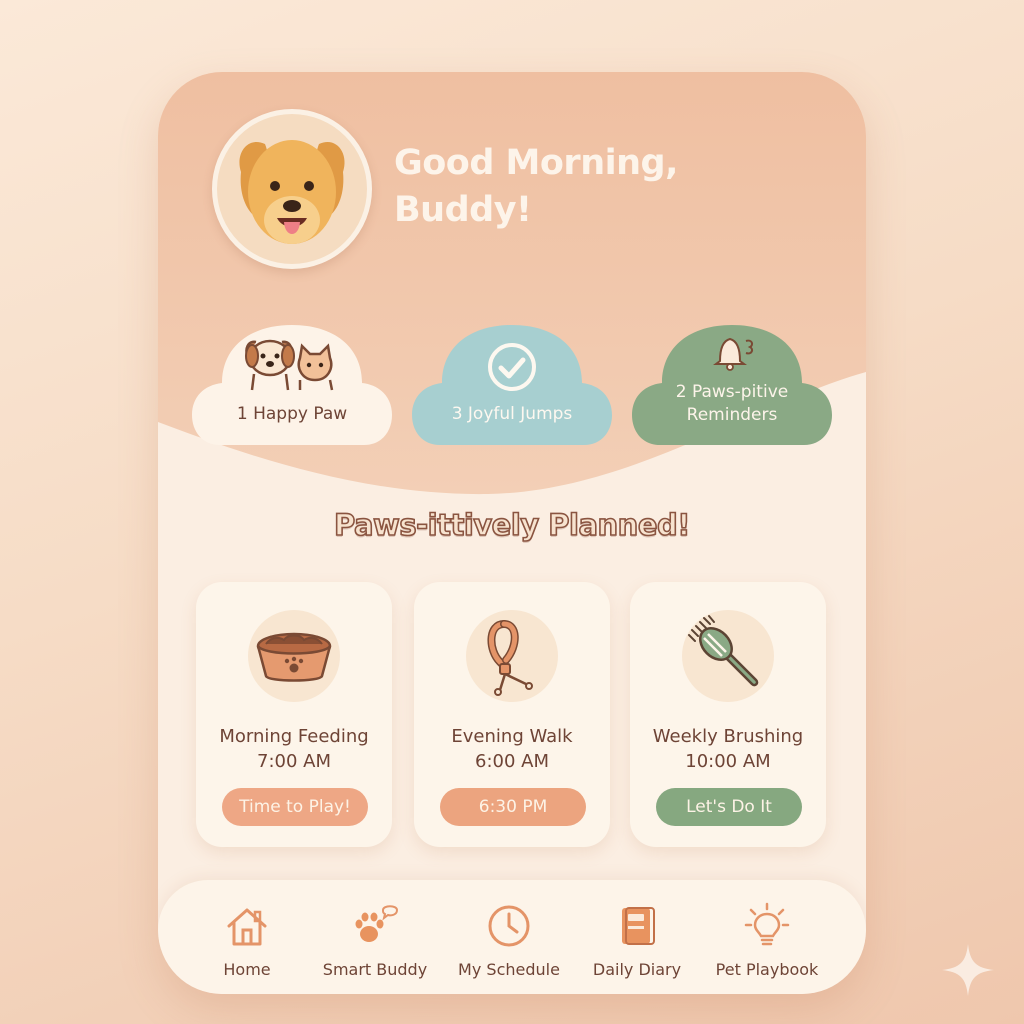 The image size is (1024, 1024). What do you see at coordinates (723, 651) in the screenshot?
I see `brush-icon` at bounding box center [723, 651].